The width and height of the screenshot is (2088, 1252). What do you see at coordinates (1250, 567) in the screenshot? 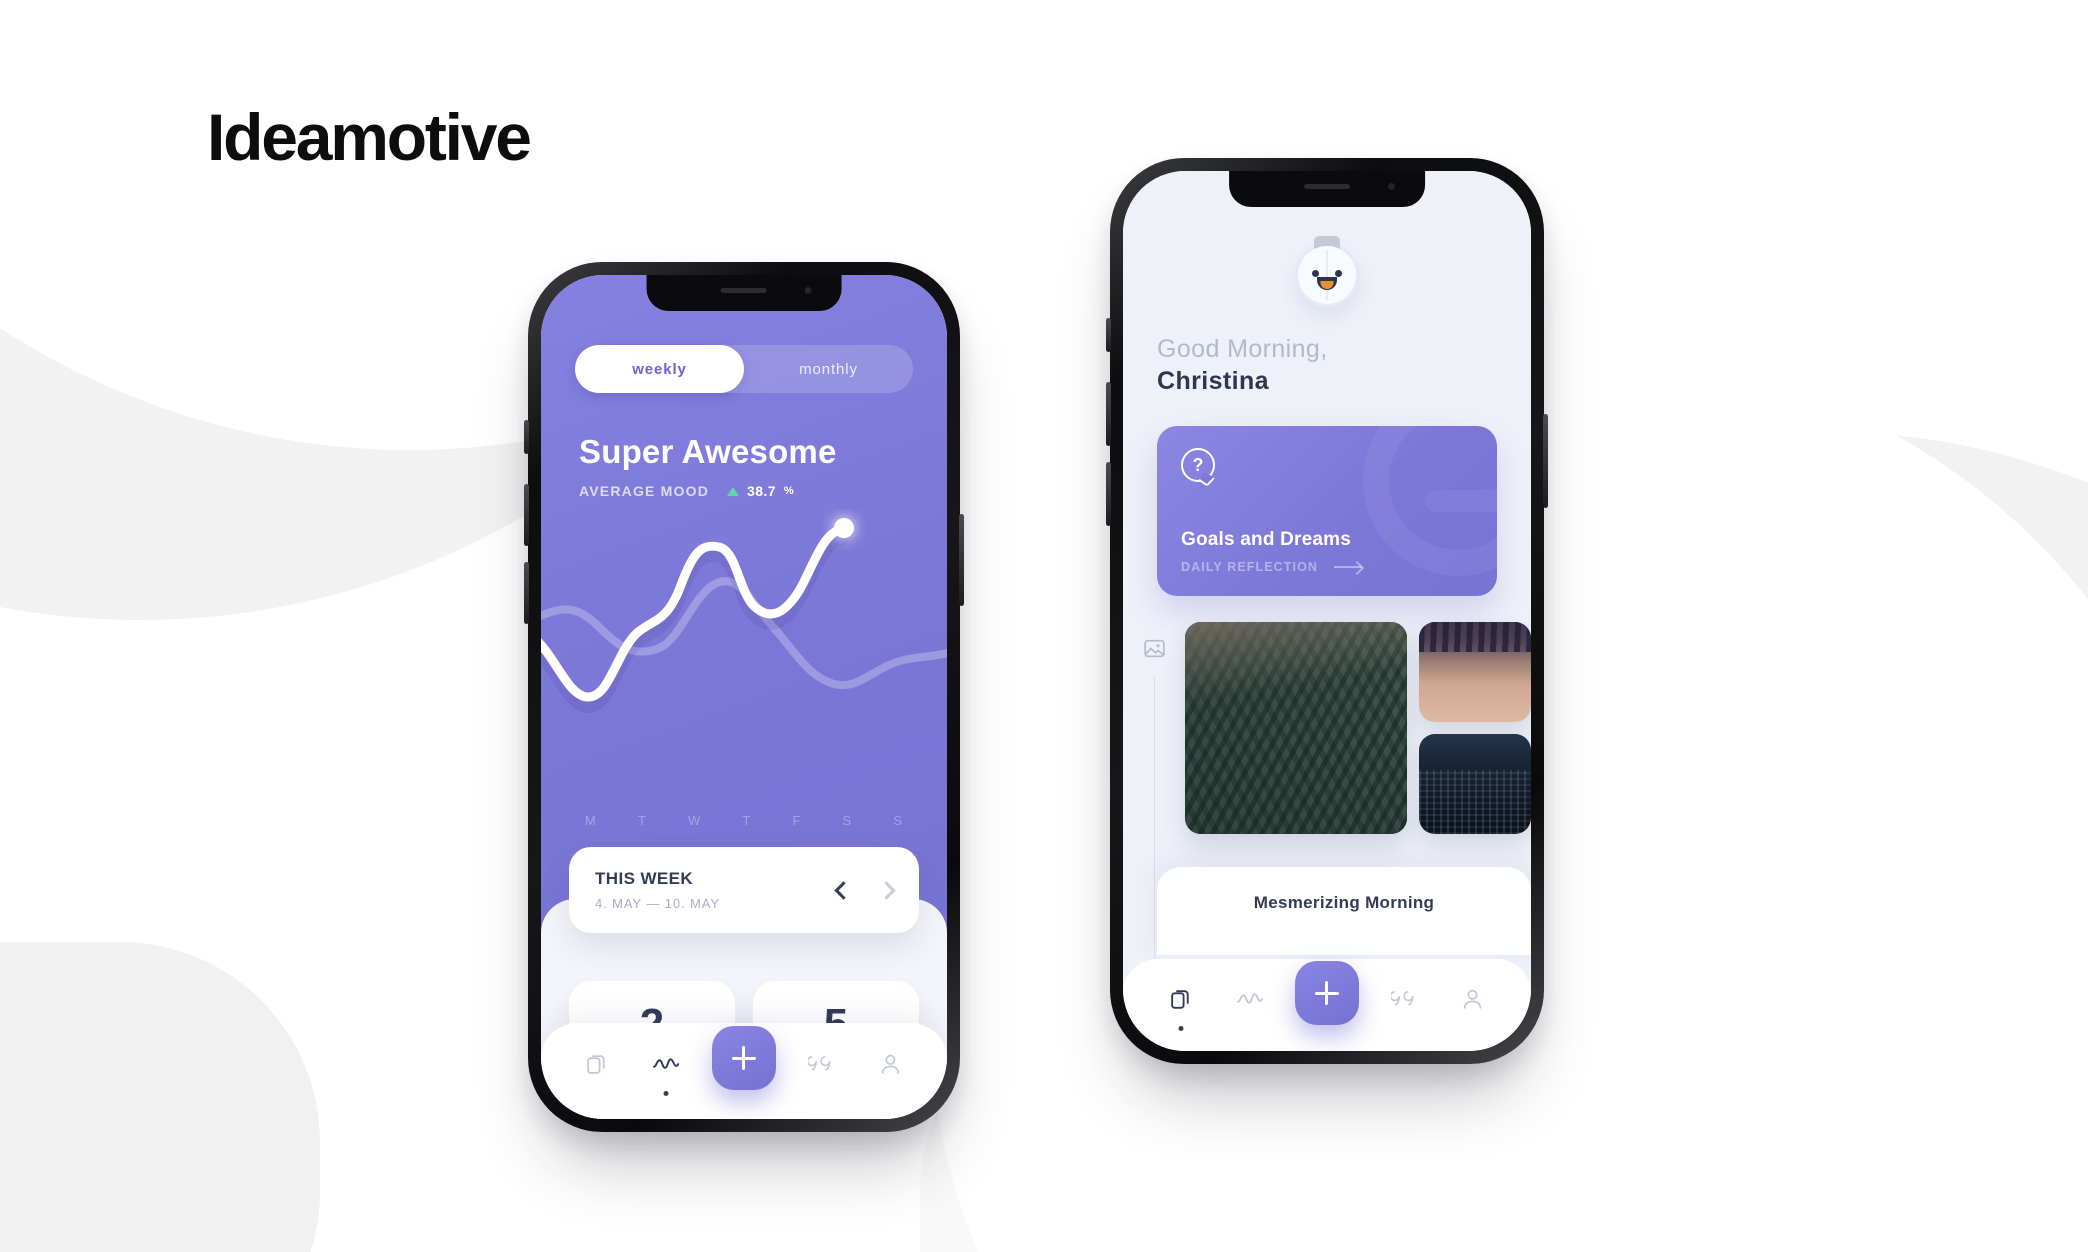
I see `goal-card-subtitle: DAILY REFLECTION` at bounding box center [1250, 567].